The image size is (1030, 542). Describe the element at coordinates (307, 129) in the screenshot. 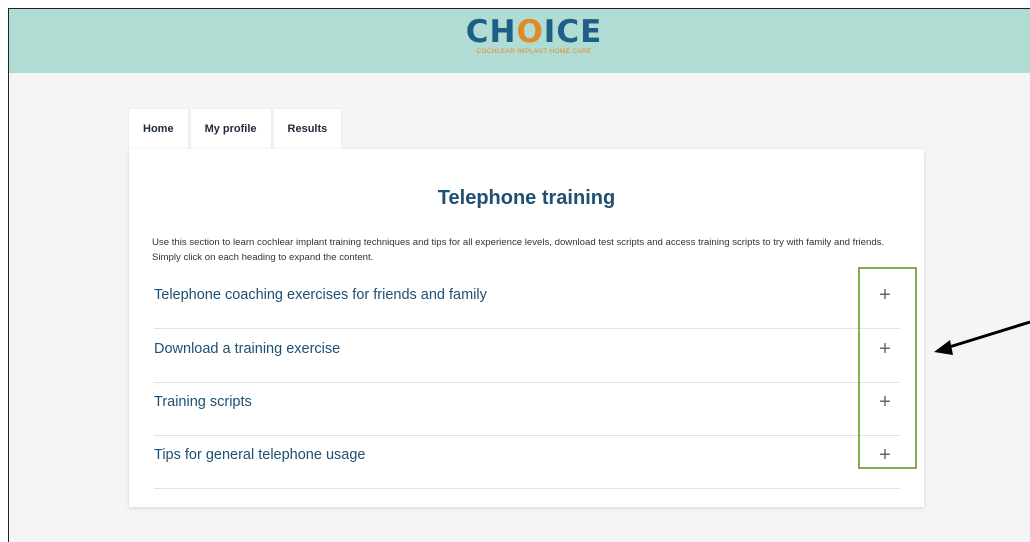

I see `tab-results: Results` at that location.